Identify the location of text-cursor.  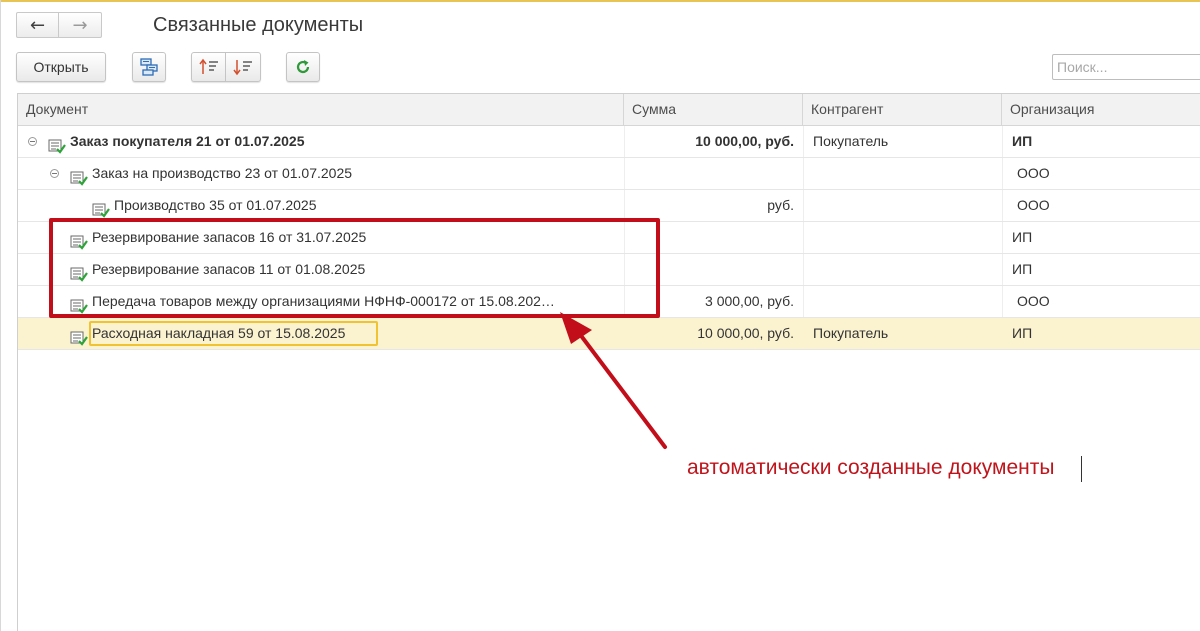
(1081, 469).